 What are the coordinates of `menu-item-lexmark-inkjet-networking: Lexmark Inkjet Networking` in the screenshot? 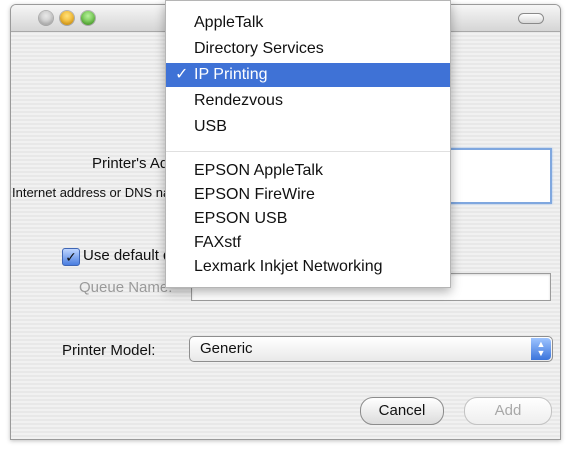 It's located at (308, 267).